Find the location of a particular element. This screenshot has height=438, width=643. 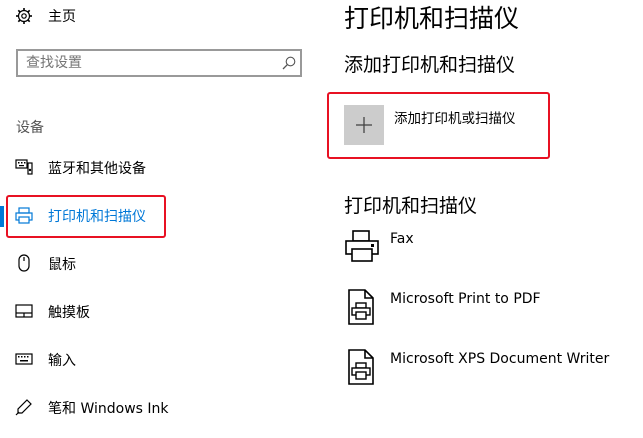

sidebar-item-label: 输入 is located at coordinates (62, 361).